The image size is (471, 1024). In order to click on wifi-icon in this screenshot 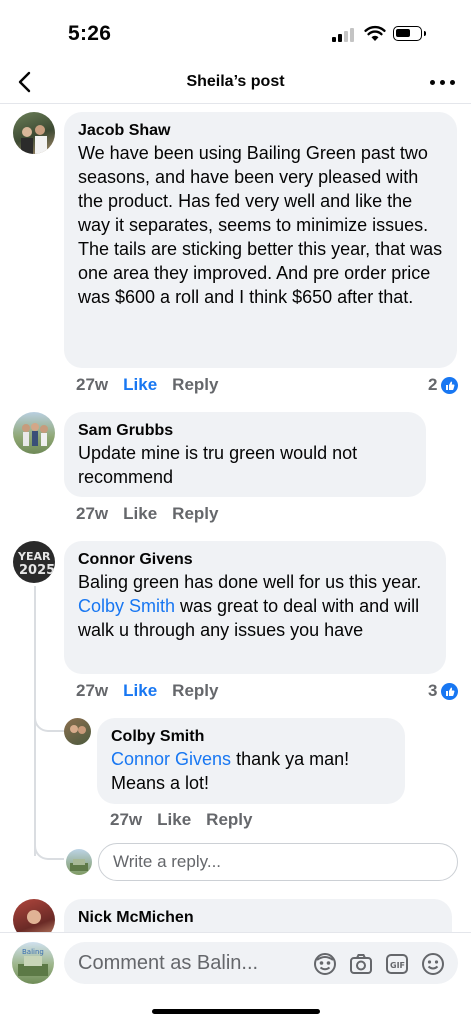, I will do `click(375, 33)`.